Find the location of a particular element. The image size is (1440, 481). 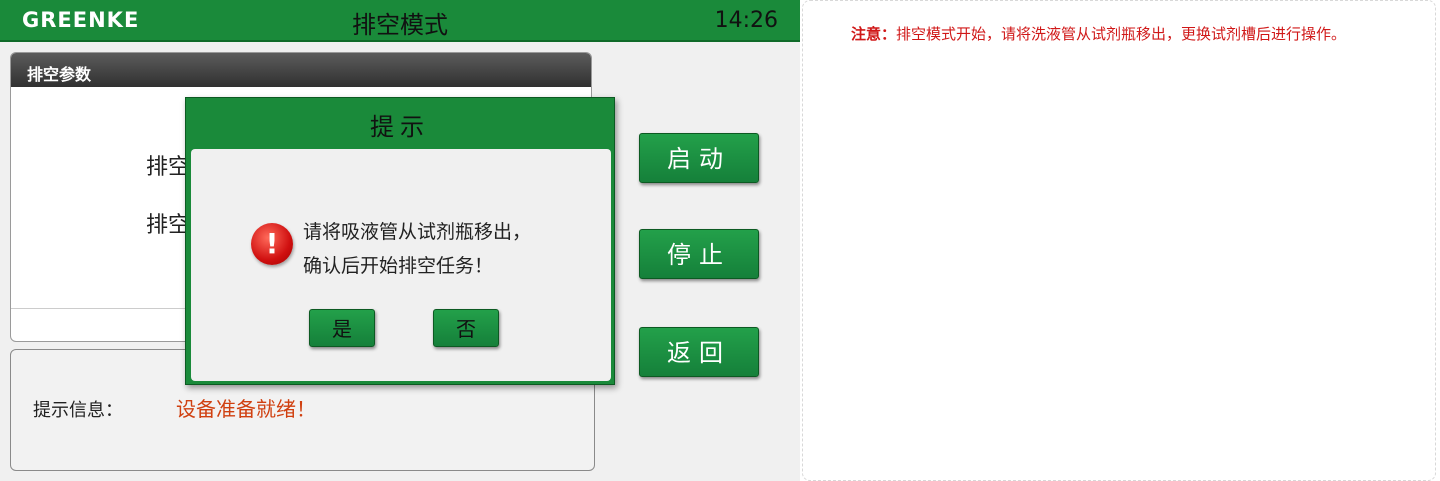

note-text: 注意：排空模式开始，请将洗液管从试剂瓶移出，更换试剂槽后进行操作。 is located at coordinates (1134, 34).